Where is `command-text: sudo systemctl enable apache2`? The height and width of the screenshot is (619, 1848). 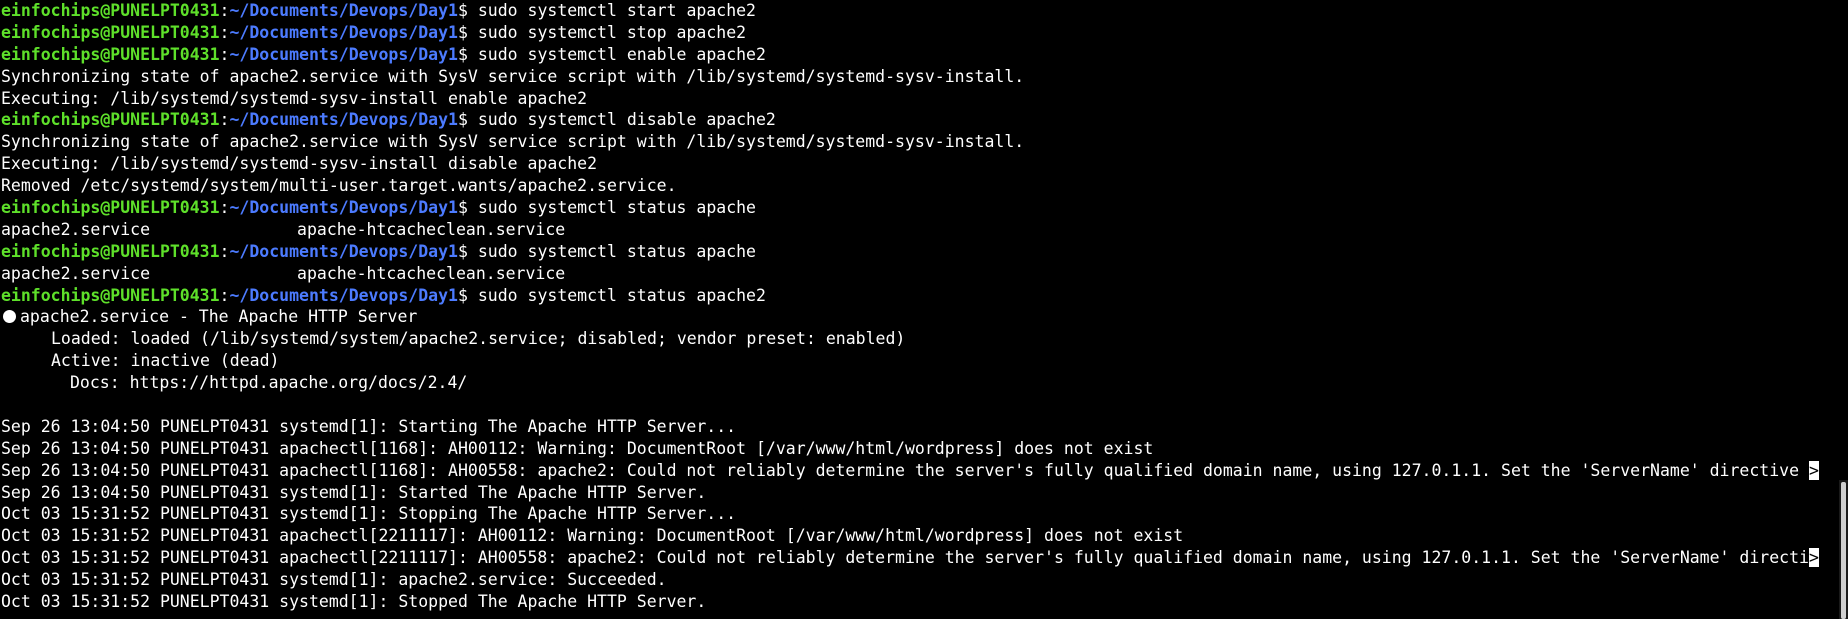 command-text: sudo systemctl enable apache2 is located at coordinates (621, 54).